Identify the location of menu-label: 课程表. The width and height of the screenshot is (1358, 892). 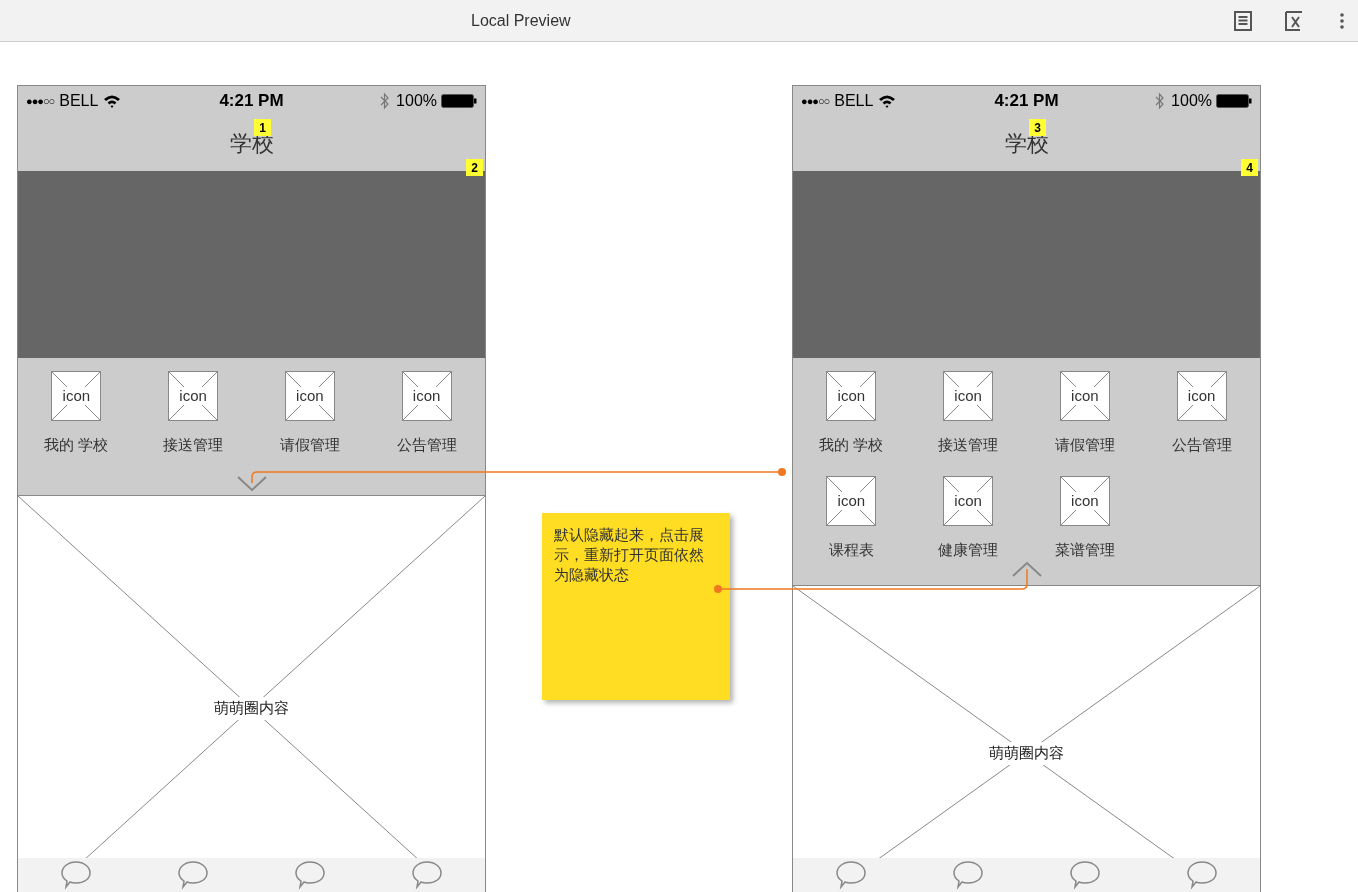
(851, 550).